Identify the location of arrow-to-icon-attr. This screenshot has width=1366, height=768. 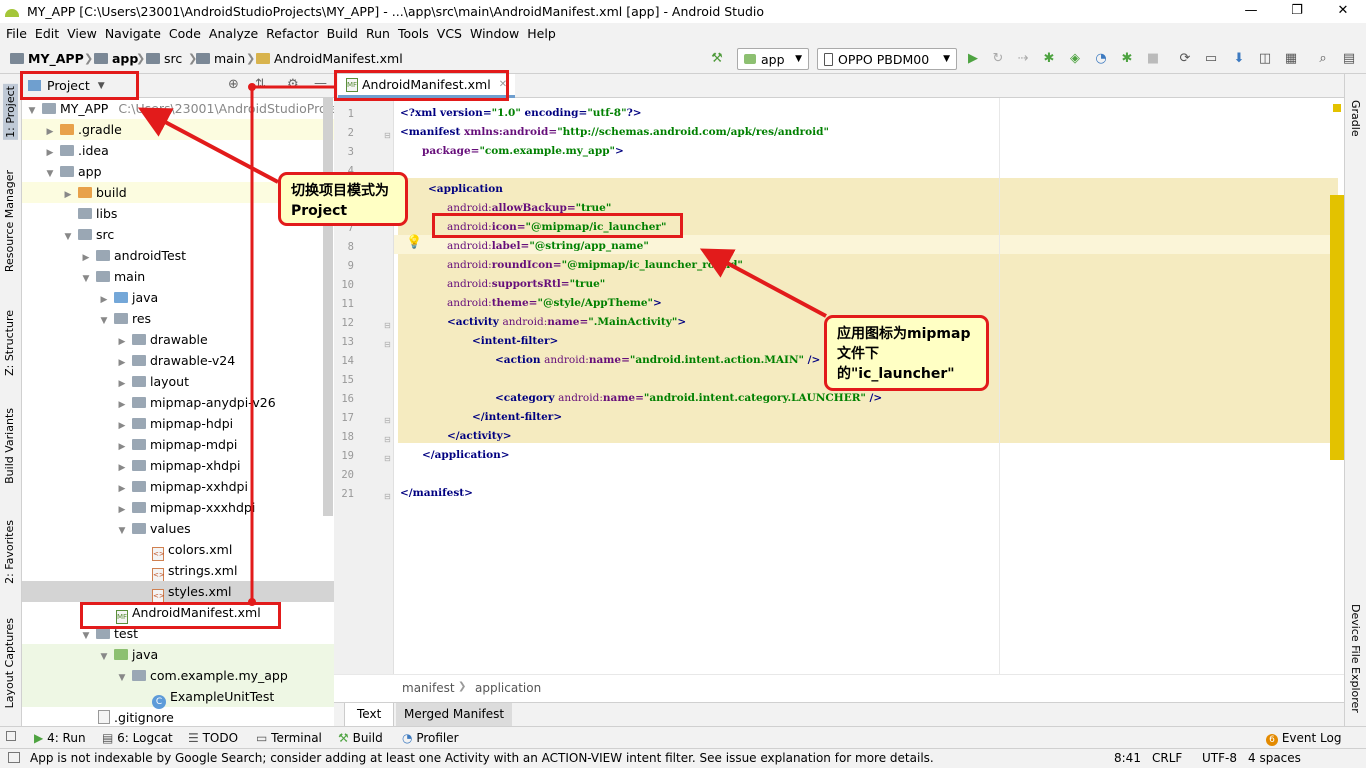
(770, 286).